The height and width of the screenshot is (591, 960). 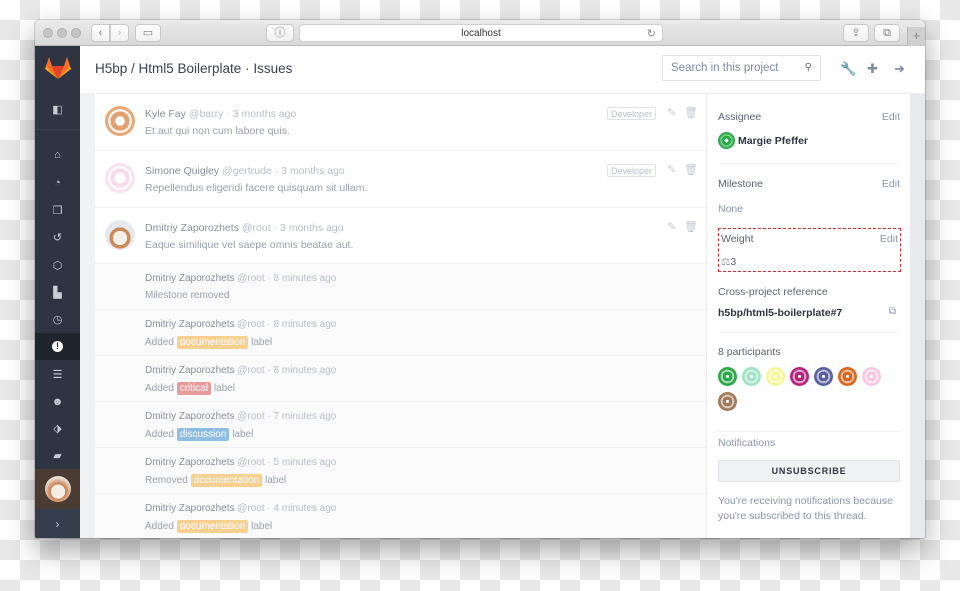 What do you see at coordinates (280, 33) in the screenshot?
I see `site-info-button: ⓘ` at bounding box center [280, 33].